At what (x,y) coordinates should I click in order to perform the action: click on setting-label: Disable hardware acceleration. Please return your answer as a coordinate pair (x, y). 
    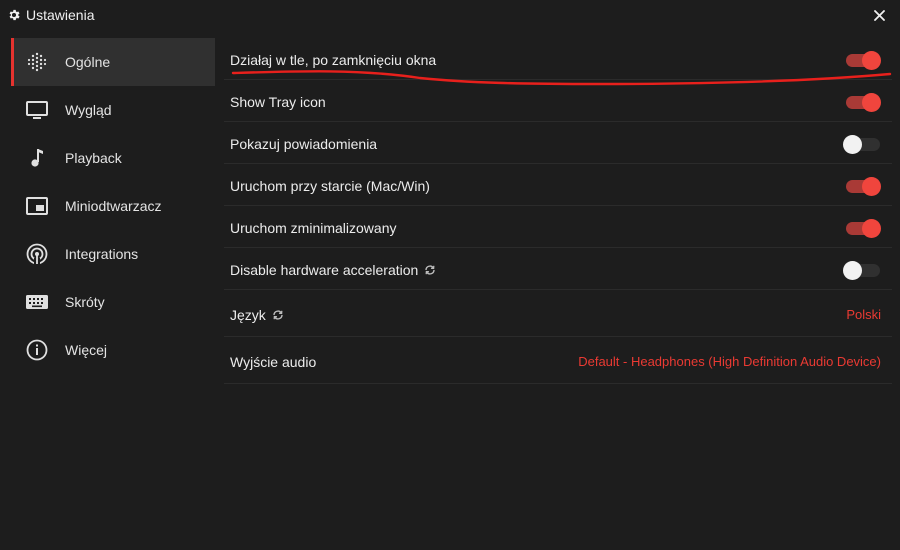
    Looking at the image, I should click on (333, 270).